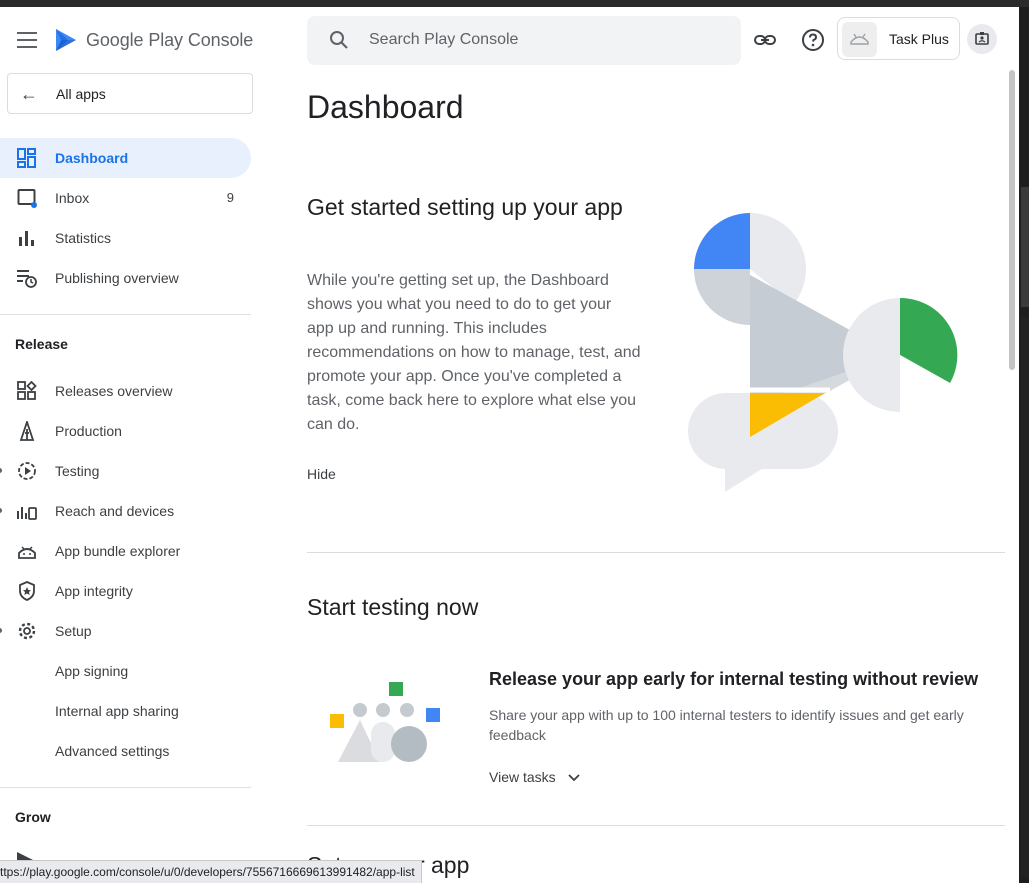 The image size is (1029, 883). I want to click on link-icon, so click(765, 40).